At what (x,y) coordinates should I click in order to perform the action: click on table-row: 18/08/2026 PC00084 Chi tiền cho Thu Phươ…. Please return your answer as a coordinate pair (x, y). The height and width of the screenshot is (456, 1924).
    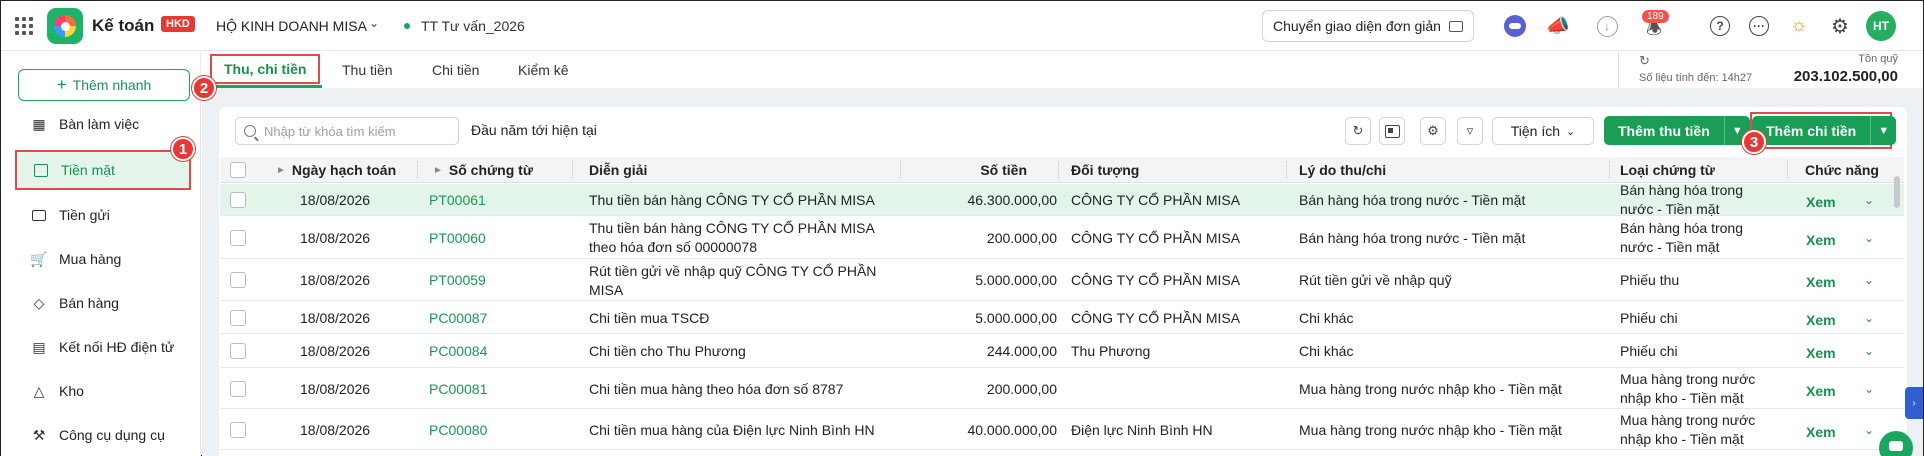
    Looking at the image, I should click on (1062, 351).